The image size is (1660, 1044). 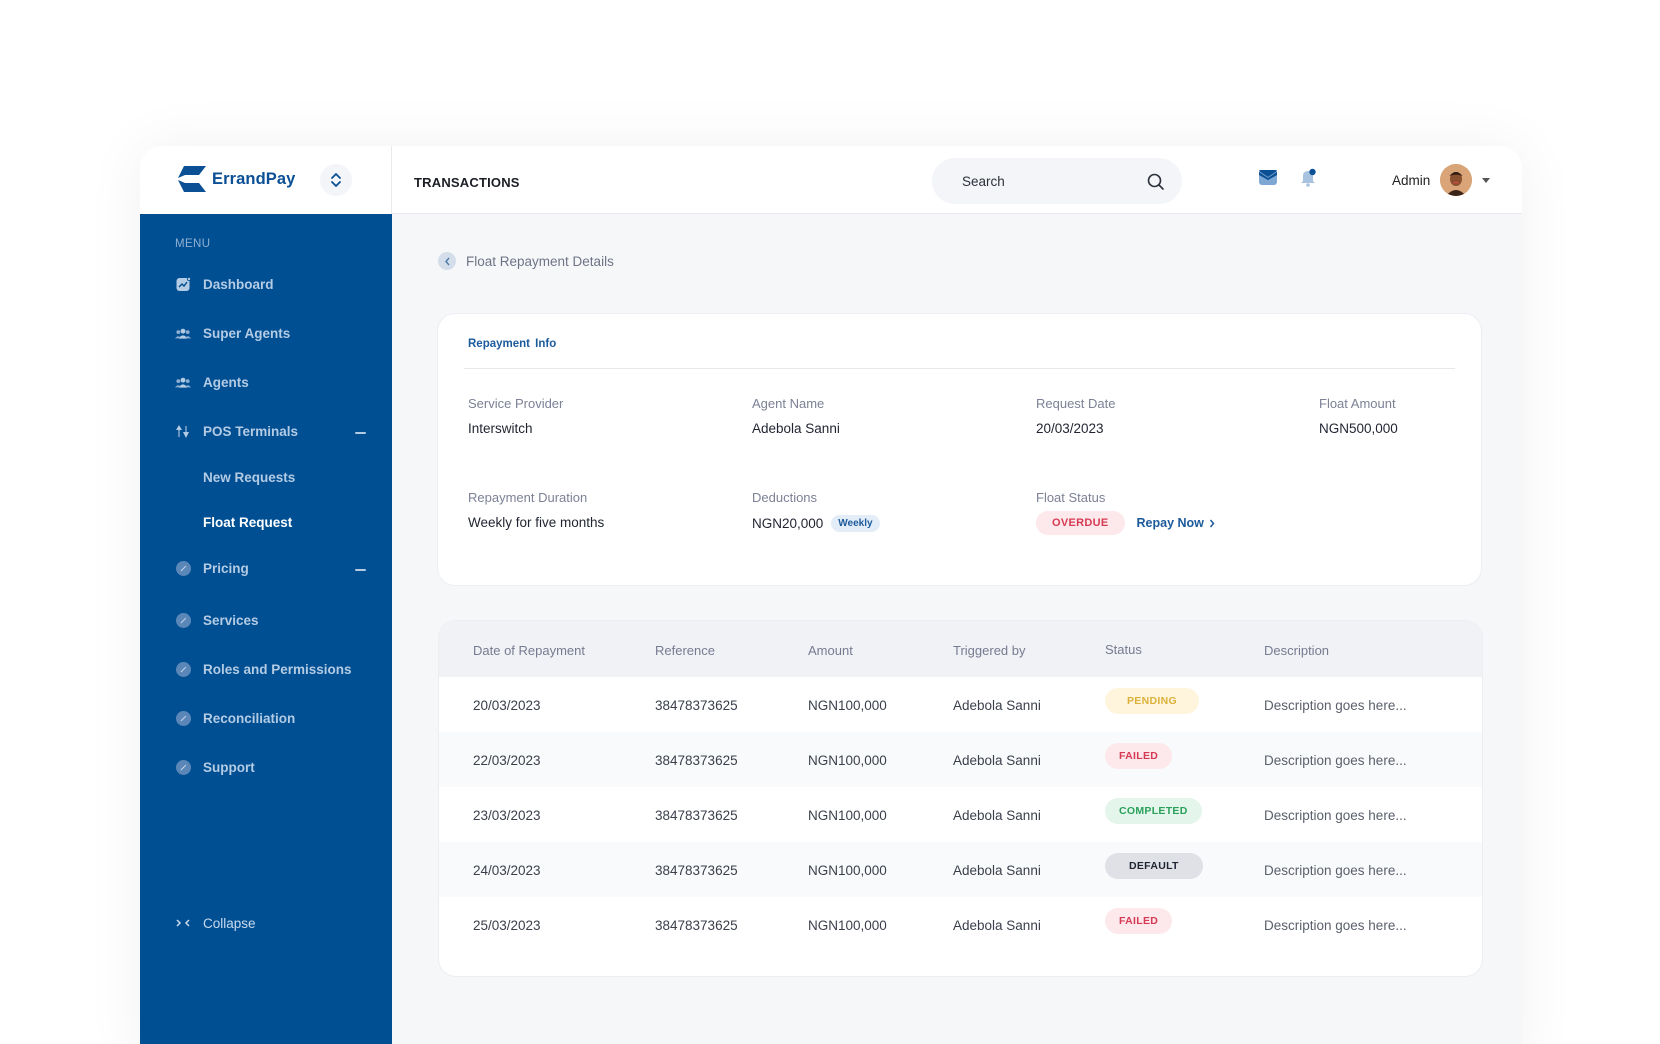 I want to click on field-service-provider: Service Provider Interswitch, so click(x=515, y=416).